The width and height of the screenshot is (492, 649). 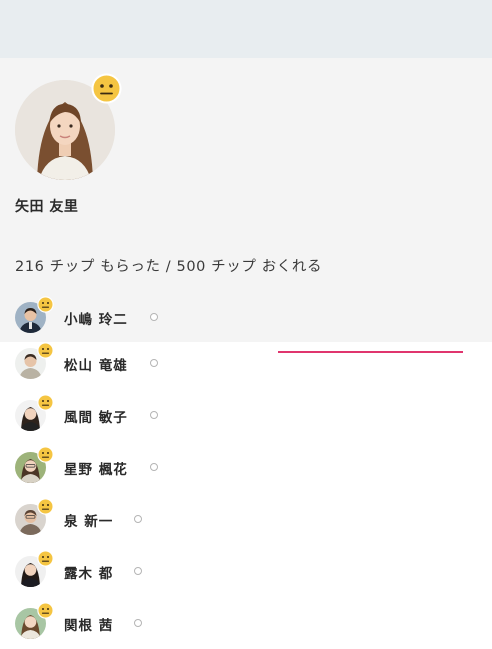 I want to click on member-name: 泉 新一, so click(x=89, y=522).